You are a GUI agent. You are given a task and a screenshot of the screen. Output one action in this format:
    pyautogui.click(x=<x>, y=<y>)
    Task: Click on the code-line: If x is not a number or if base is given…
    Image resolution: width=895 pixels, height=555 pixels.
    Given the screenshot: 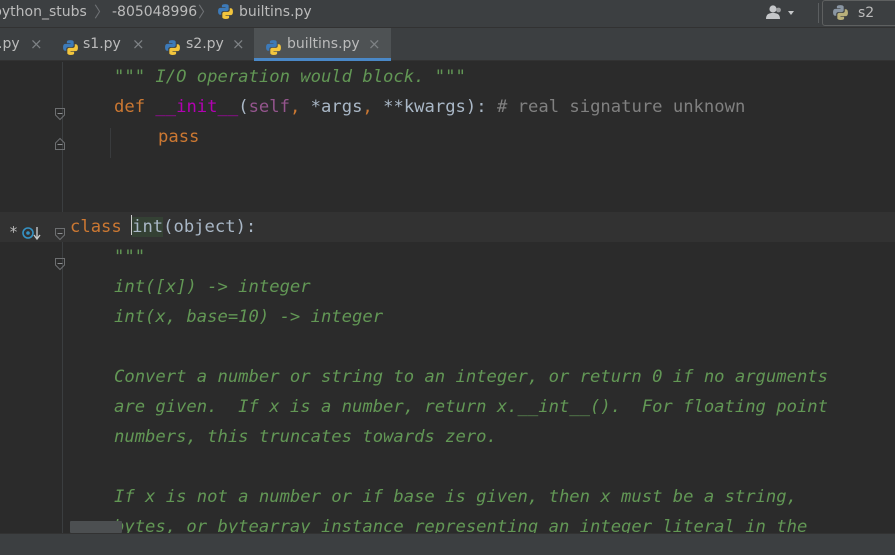 What is the action you would take?
    pyautogui.click(x=447, y=497)
    